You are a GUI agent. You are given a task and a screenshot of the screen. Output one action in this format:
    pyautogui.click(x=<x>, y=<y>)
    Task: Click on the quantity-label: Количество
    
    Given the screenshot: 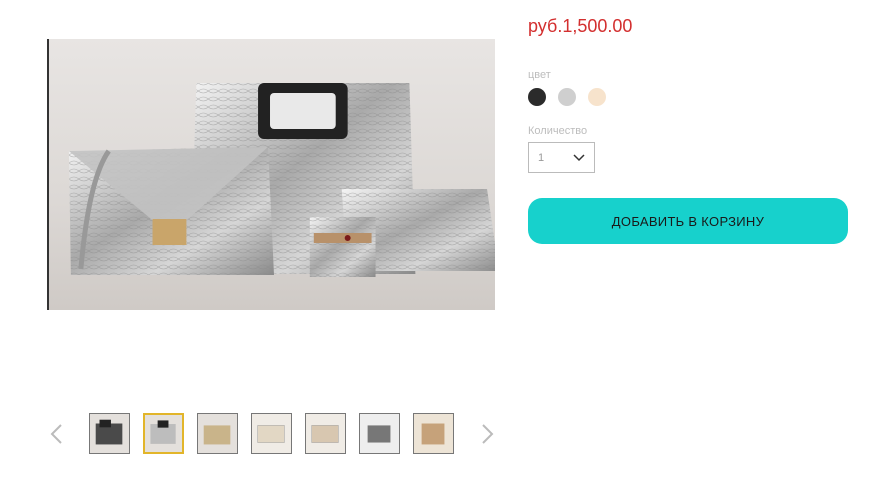 What is the action you would take?
    pyautogui.click(x=558, y=131)
    